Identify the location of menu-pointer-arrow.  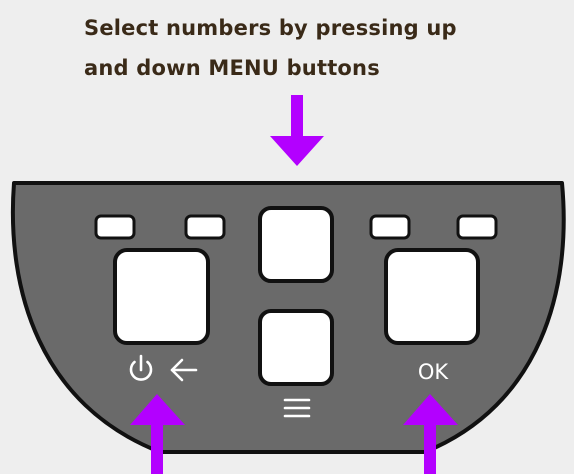
(297, 130).